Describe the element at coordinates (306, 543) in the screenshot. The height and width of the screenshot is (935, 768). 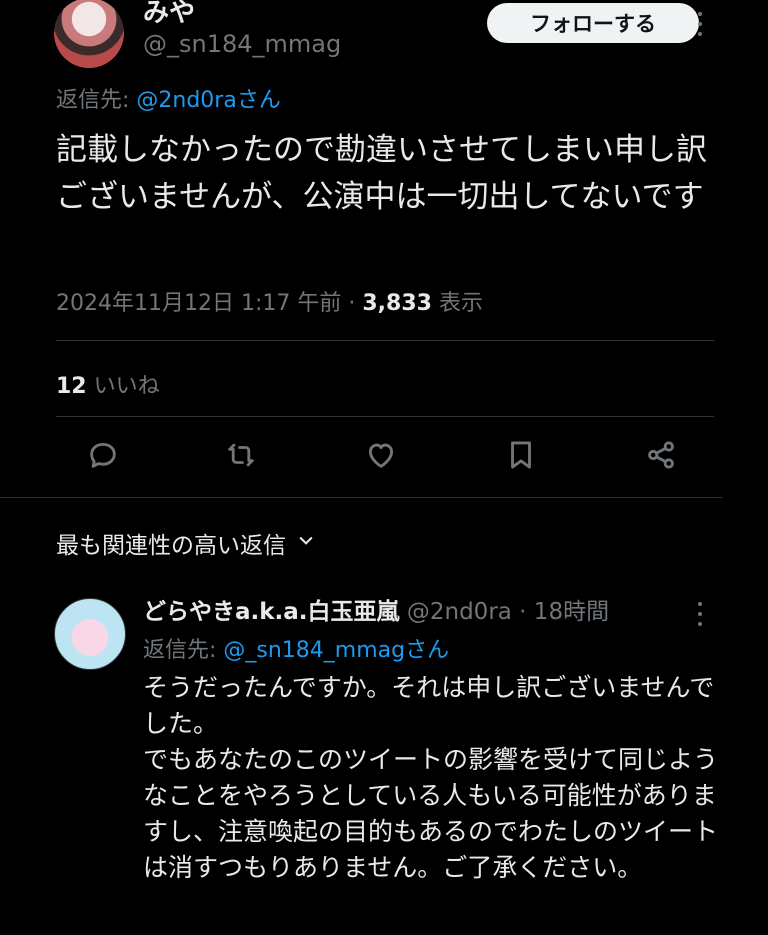
I see `chevron-down-icon` at that location.